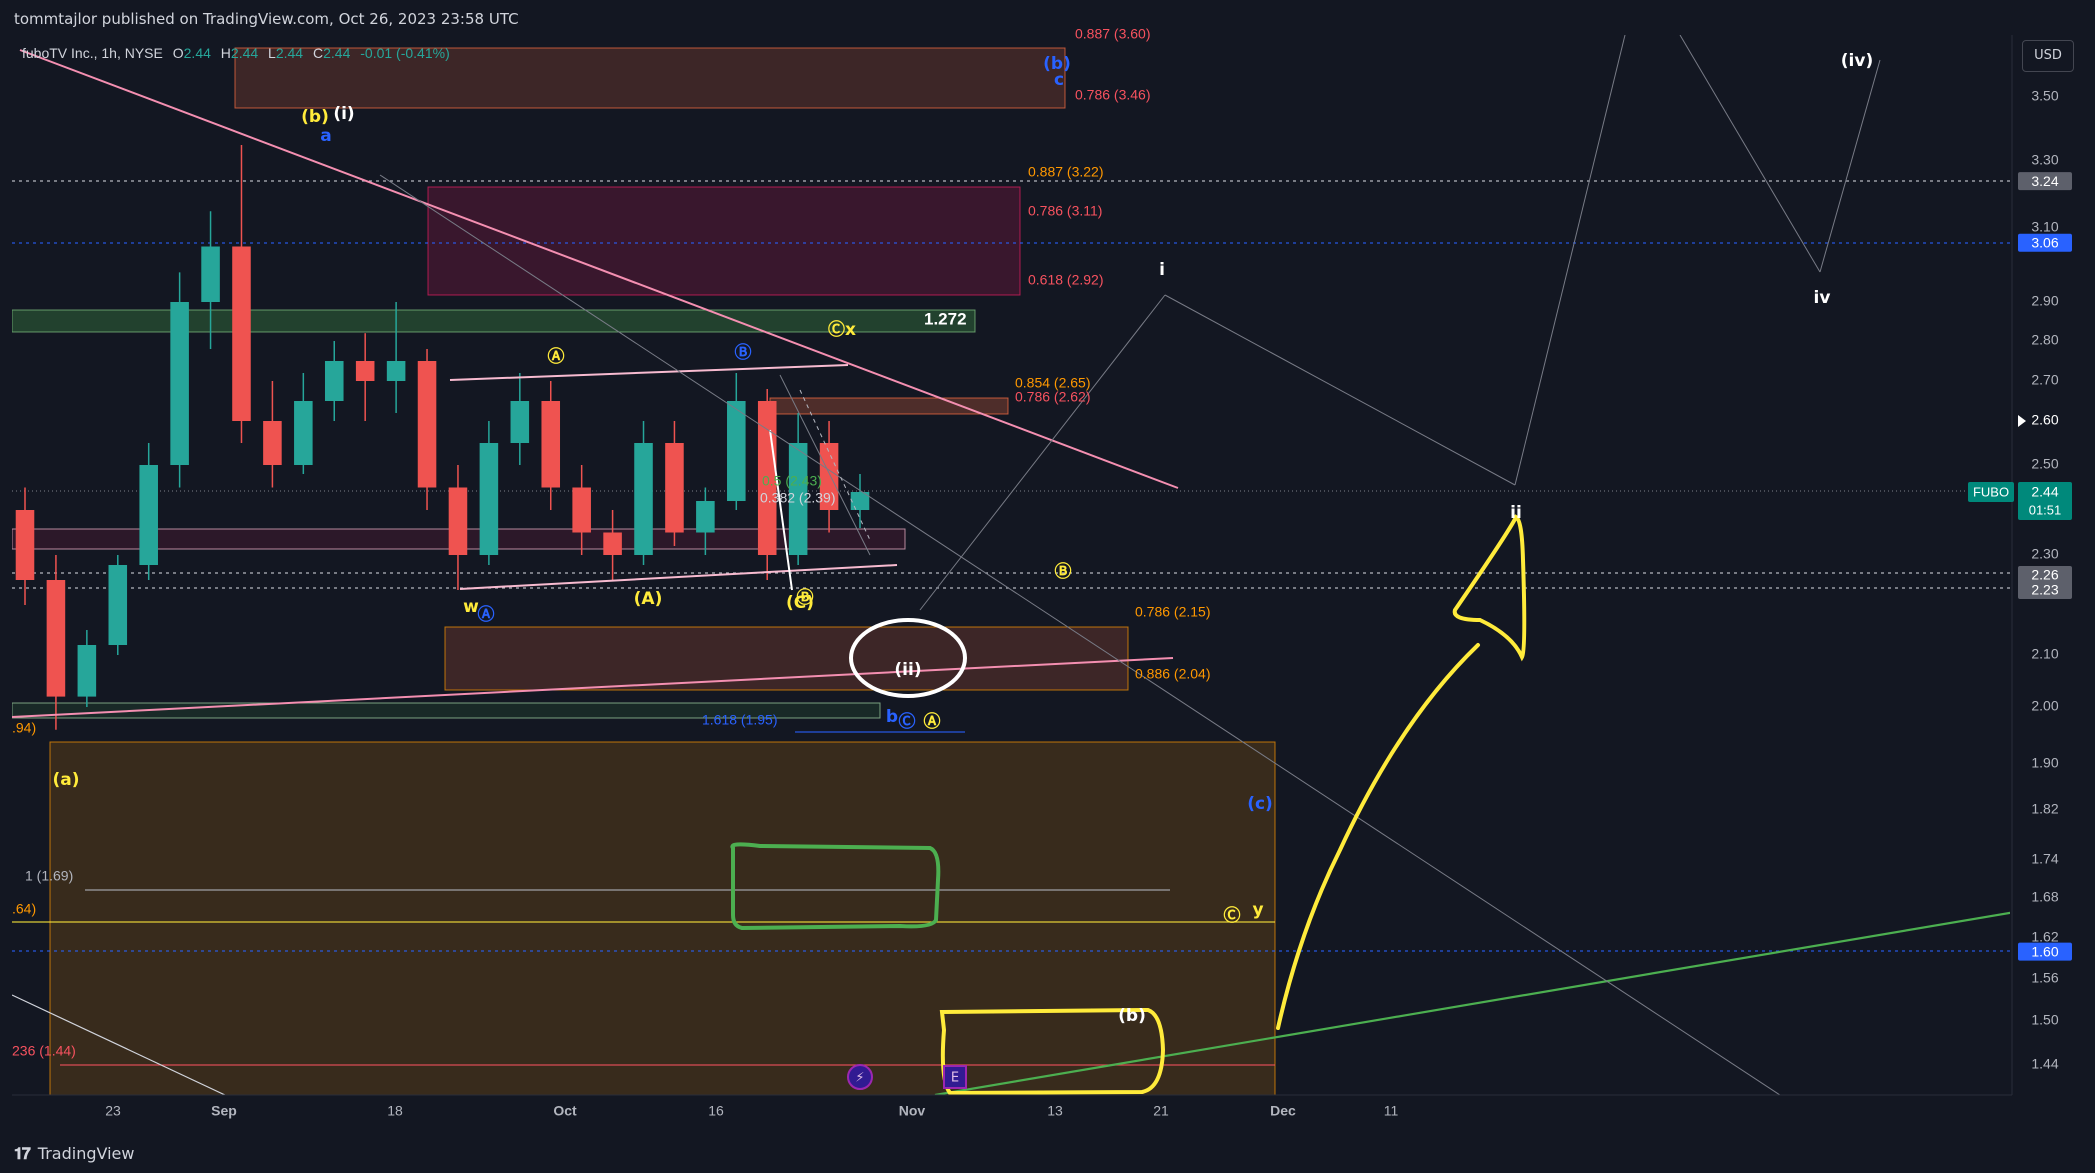 This screenshot has height=1173, width=2095. What do you see at coordinates (1065, 211) in the screenshot?
I see `fib-label: 0.786 (3.11)` at bounding box center [1065, 211].